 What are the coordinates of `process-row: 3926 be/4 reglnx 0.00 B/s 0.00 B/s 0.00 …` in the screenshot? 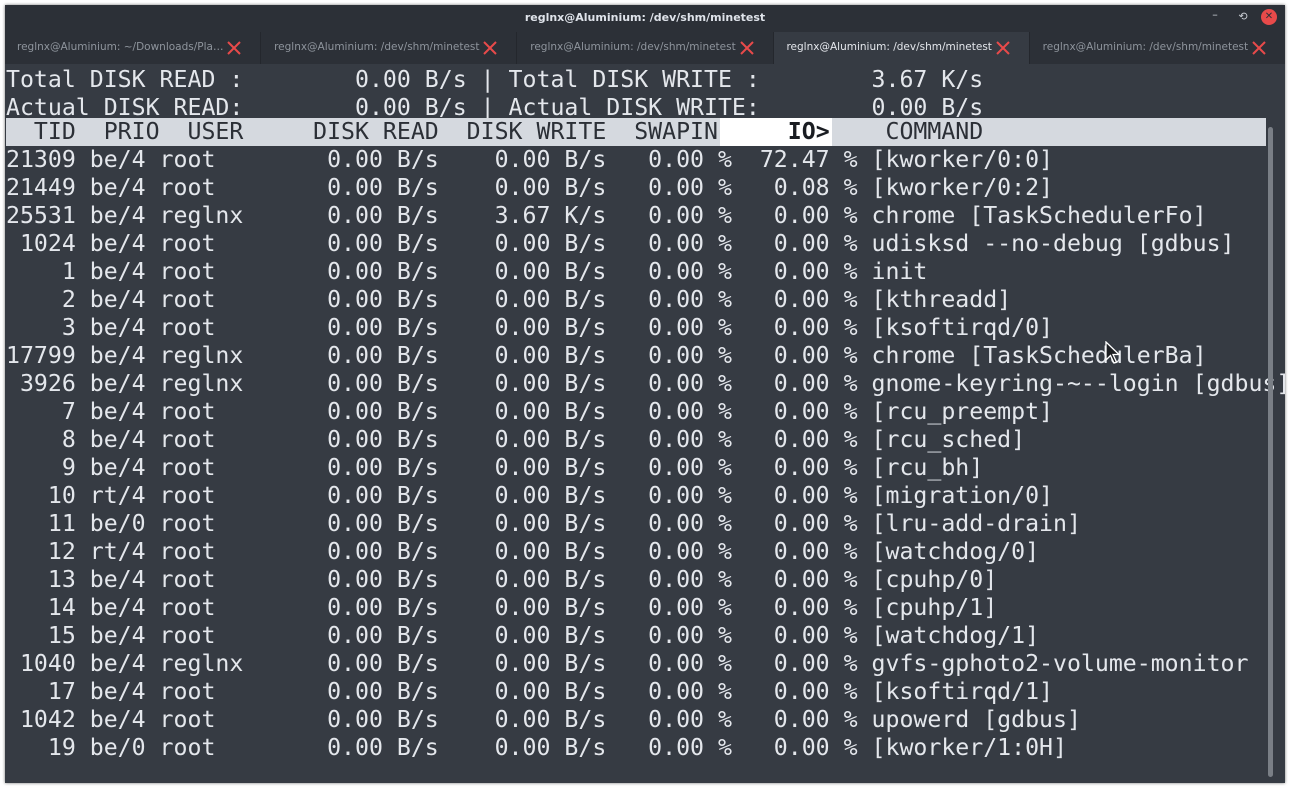 It's located at (645, 384).